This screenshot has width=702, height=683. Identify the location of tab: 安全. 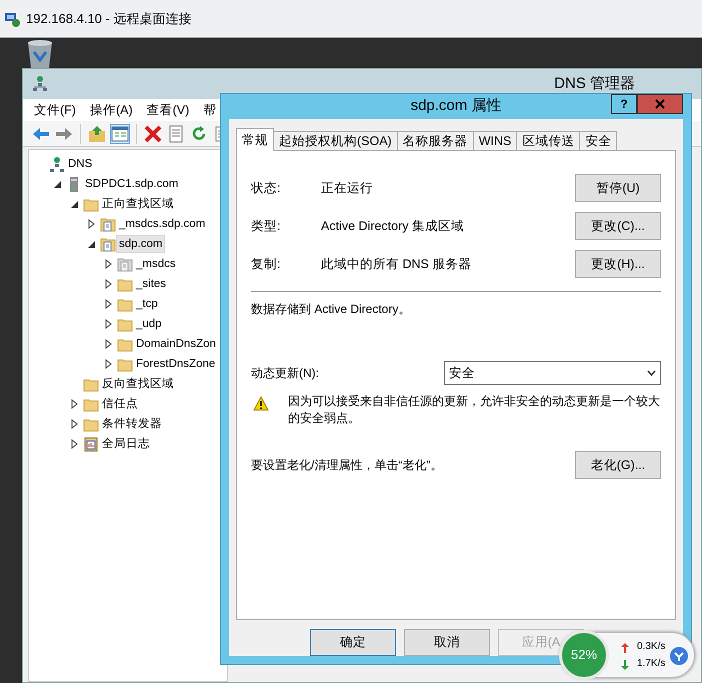
(598, 141).